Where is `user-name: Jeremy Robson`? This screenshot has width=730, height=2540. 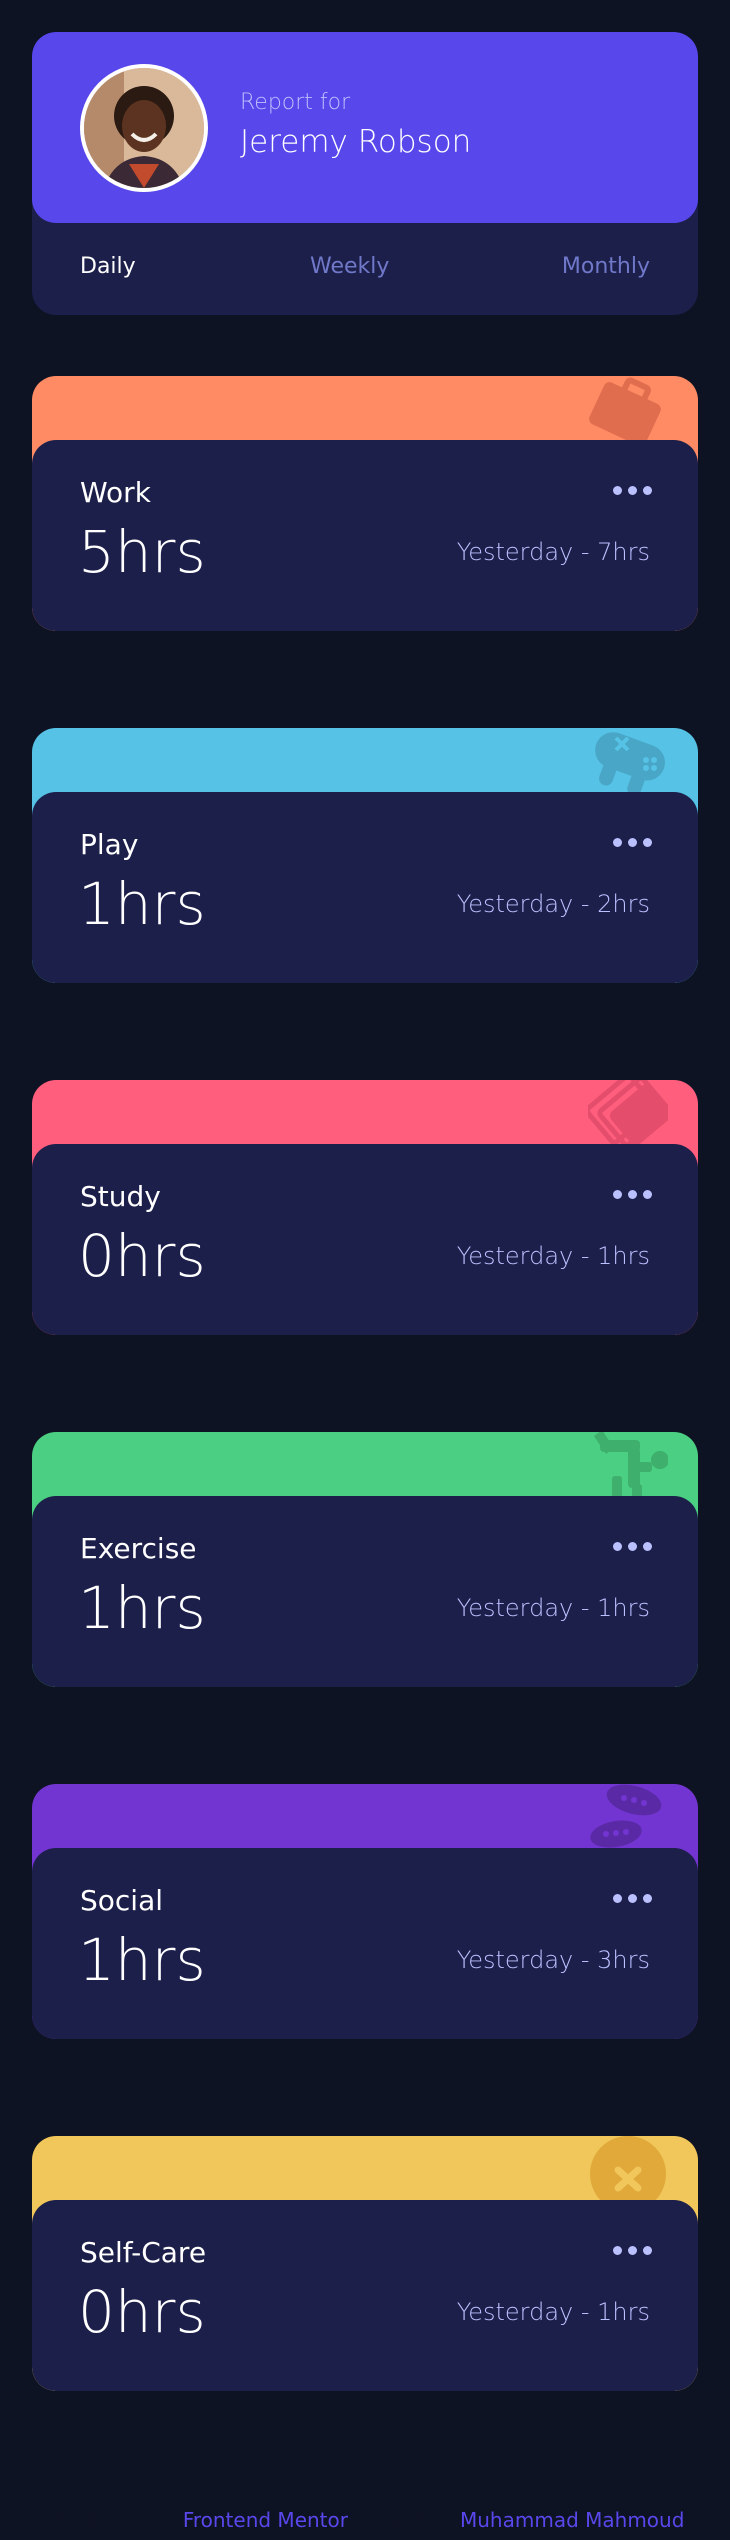 user-name: Jeremy Robson is located at coordinates (356, 142).